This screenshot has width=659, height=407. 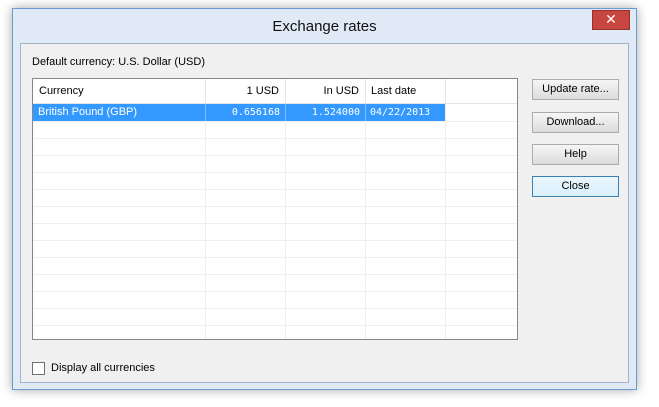 What do you see at coordinates (575, 154) in the screenshot?
I see `help-button: Help` at bounding box center [575, 154].